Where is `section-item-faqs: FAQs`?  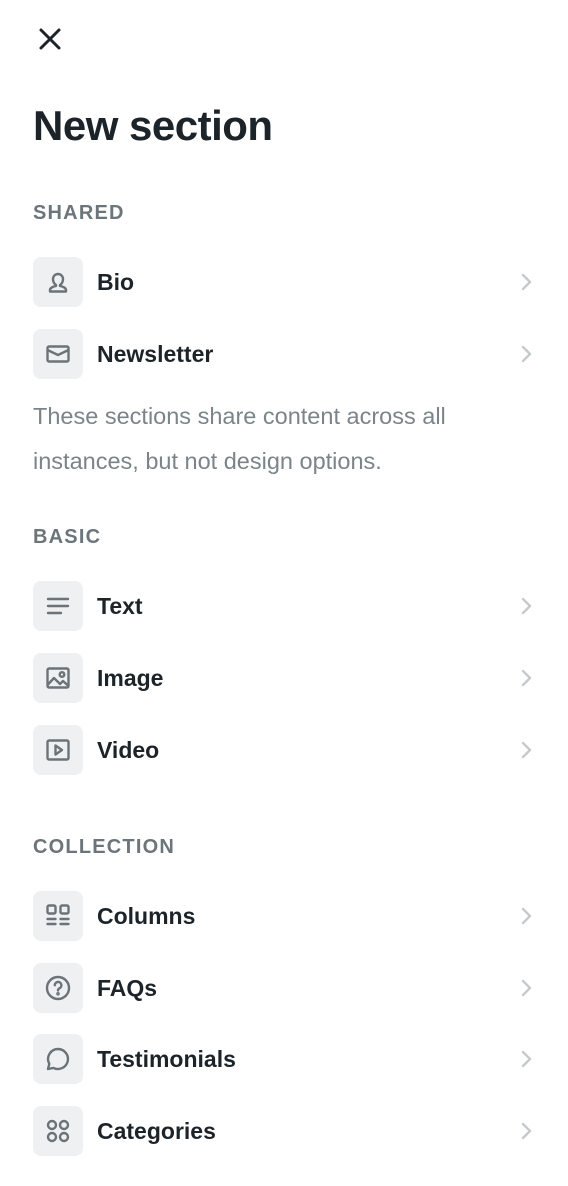
section-item-faqs: FAQs is located at coordinates (284, 988).